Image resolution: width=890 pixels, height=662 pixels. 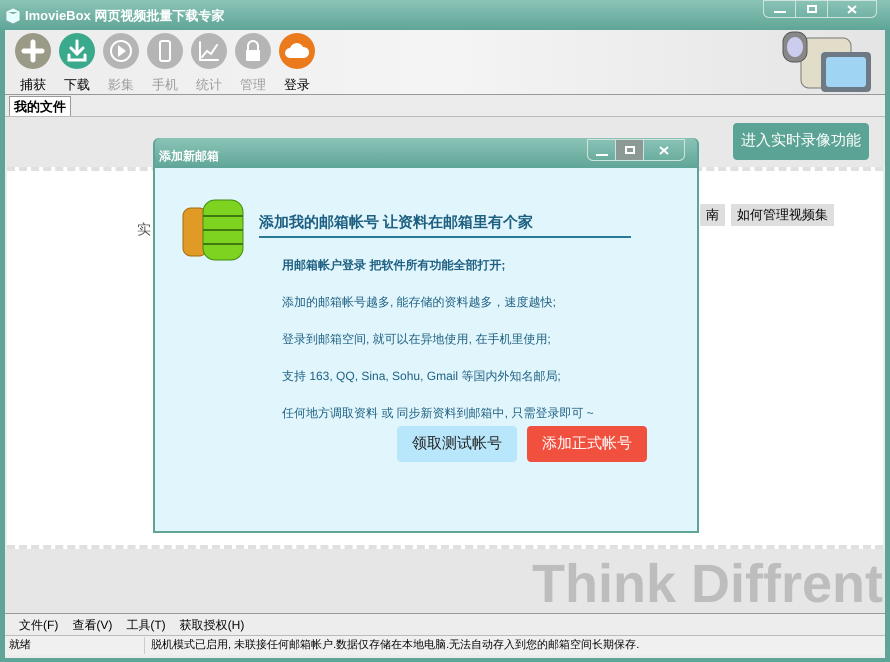 What do you see at coordinates (124, 16) in the screenshot?
I see `window-title: ImovieBox 网页视频批量下载专家` at bounding box center [124, 16].